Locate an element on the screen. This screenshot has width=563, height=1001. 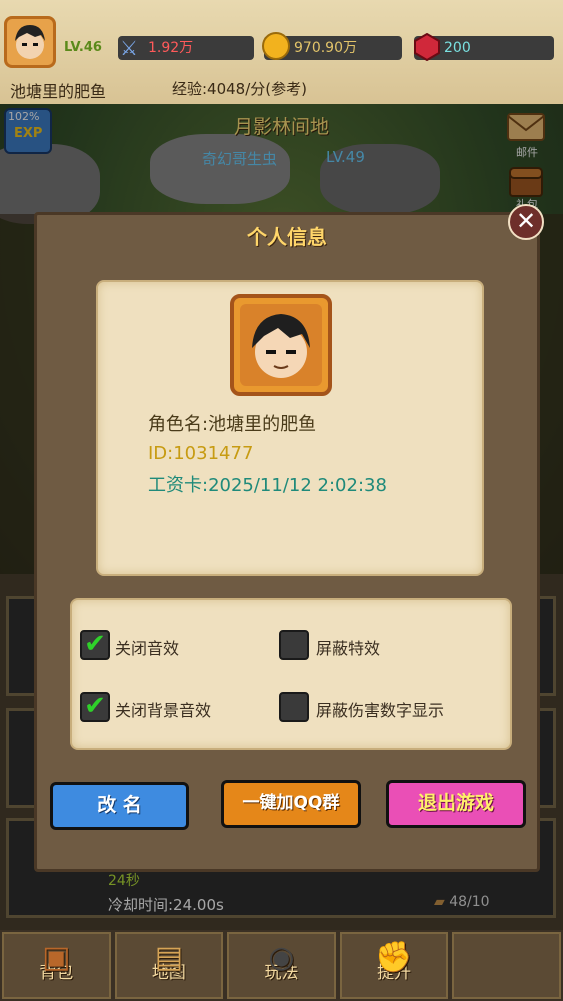
hide-damage-numbers-checkbox is located at coordinates (294, 707).